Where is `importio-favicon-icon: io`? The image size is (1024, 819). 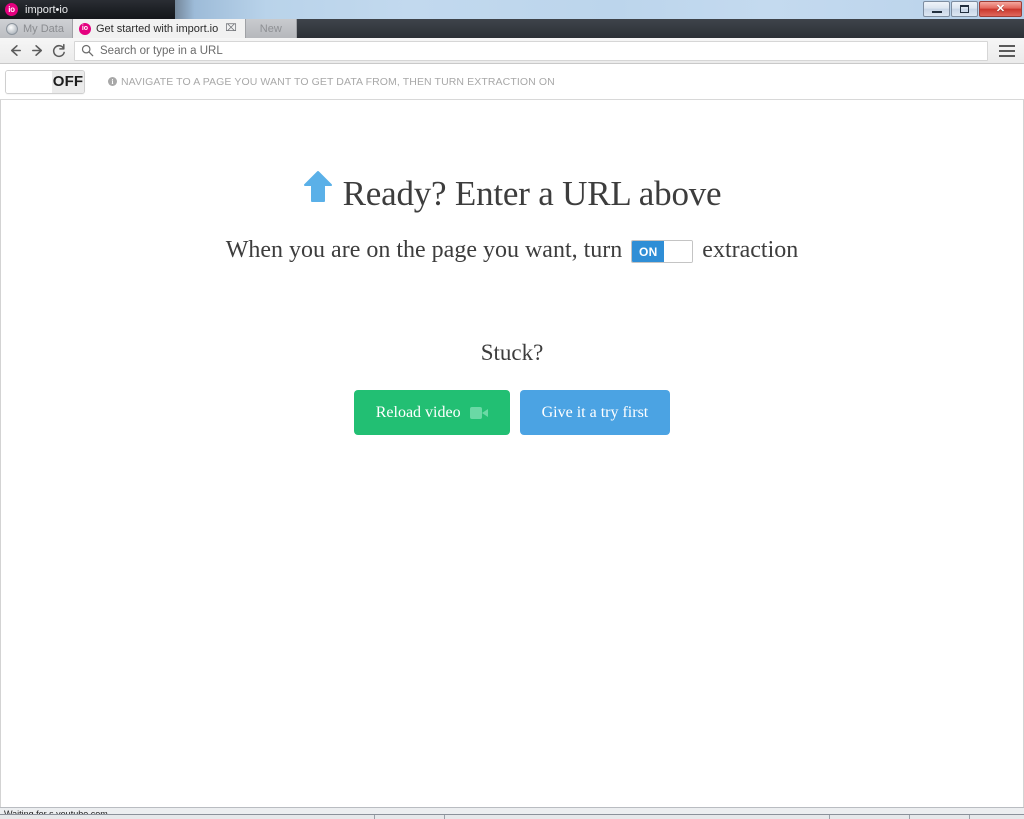
importio-favicon-icon: io is located at coordinates (84, 28).